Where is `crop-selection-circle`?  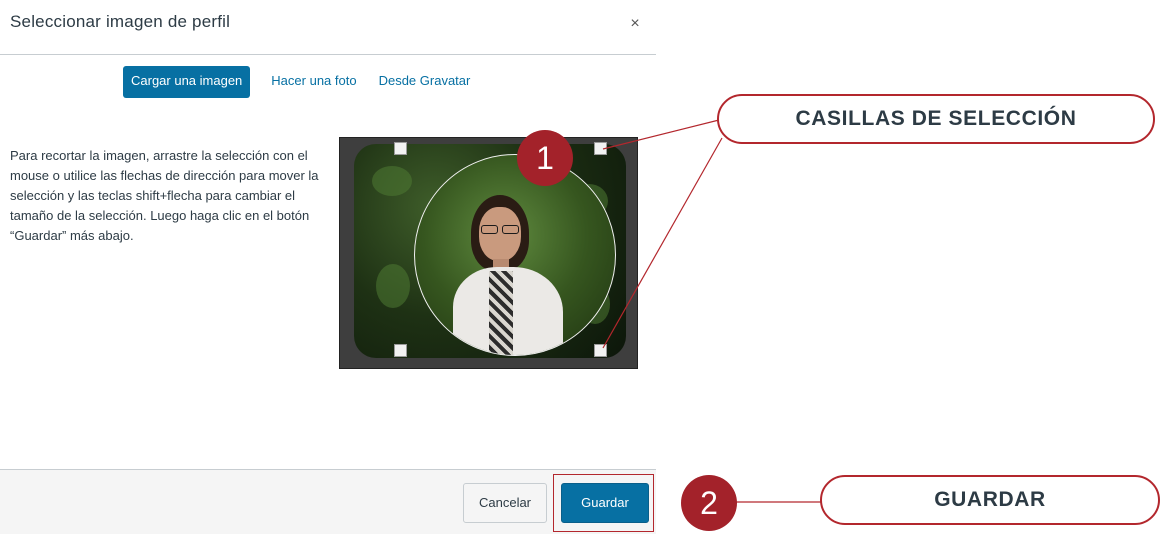 crop-selection-circle is located at coordinates (515, 255).